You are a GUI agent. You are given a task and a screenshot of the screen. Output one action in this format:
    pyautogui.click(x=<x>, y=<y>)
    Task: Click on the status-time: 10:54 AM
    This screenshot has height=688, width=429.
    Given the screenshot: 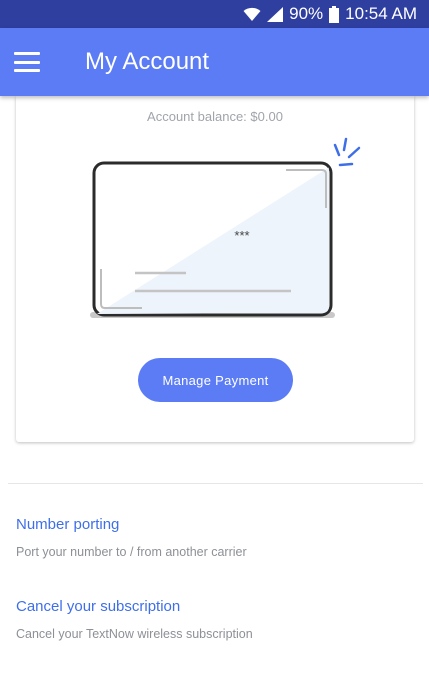 What is the action you would take?
    pyautogui.click(x=381, y=13)
    